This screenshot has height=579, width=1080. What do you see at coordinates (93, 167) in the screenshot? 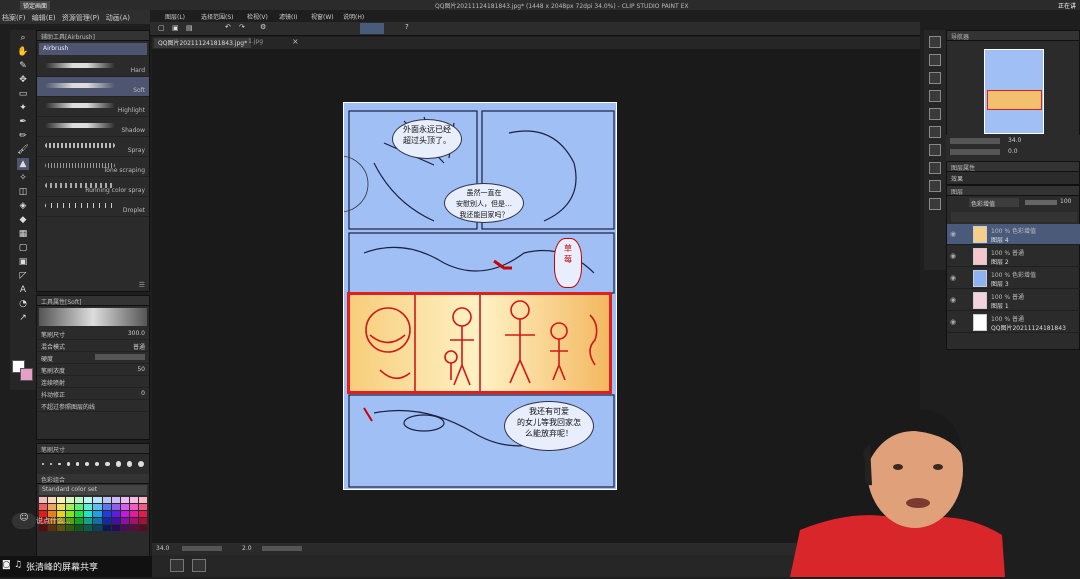
I see `brush-tone-scraping: Tone scraping` at bounding box center [93, 167].